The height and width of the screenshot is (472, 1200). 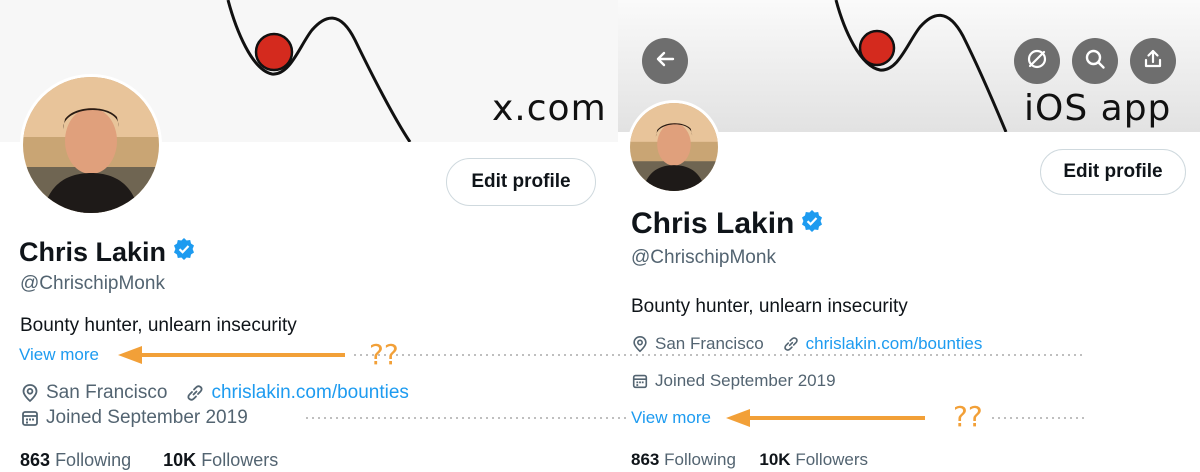 I want to click on search-icon, so click(x=1095, y=61).